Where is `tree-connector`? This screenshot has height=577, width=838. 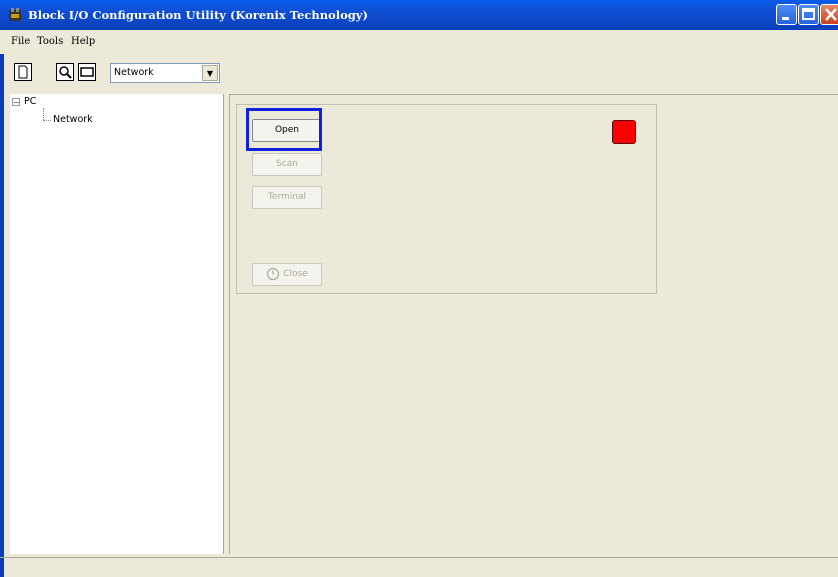
tree-connector is located at coordinates (44, 114).